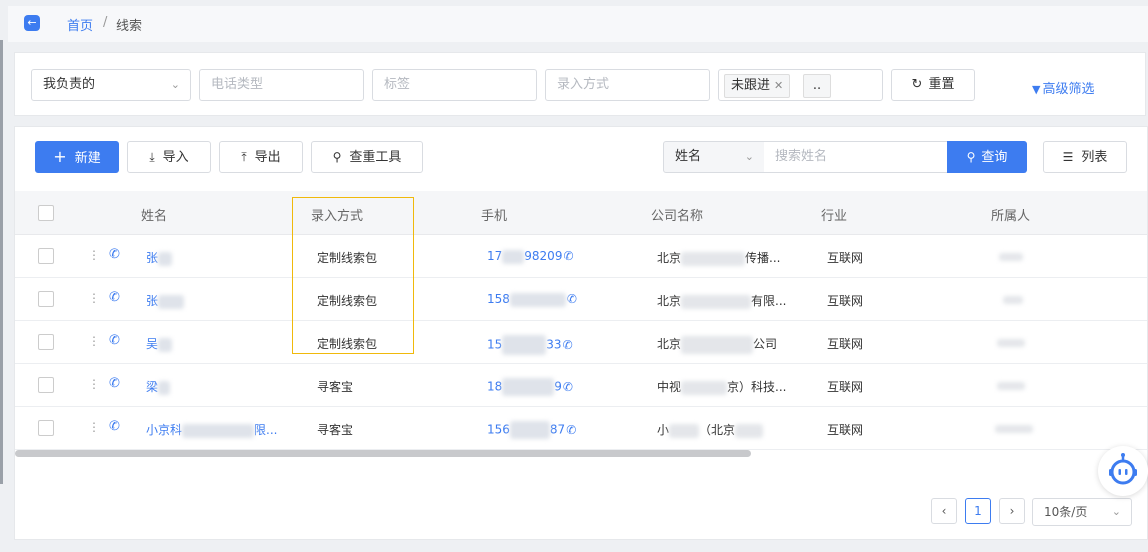 The height and width of the screenshot is (552, 1148). What do you see at coordinates (581, 385) in the screenshot?
I see `table-row: ⋮ ✆ 梁 寻客宝 18 9✆ 中视 京）科技... 互联网` at bounding box center [581, 385].